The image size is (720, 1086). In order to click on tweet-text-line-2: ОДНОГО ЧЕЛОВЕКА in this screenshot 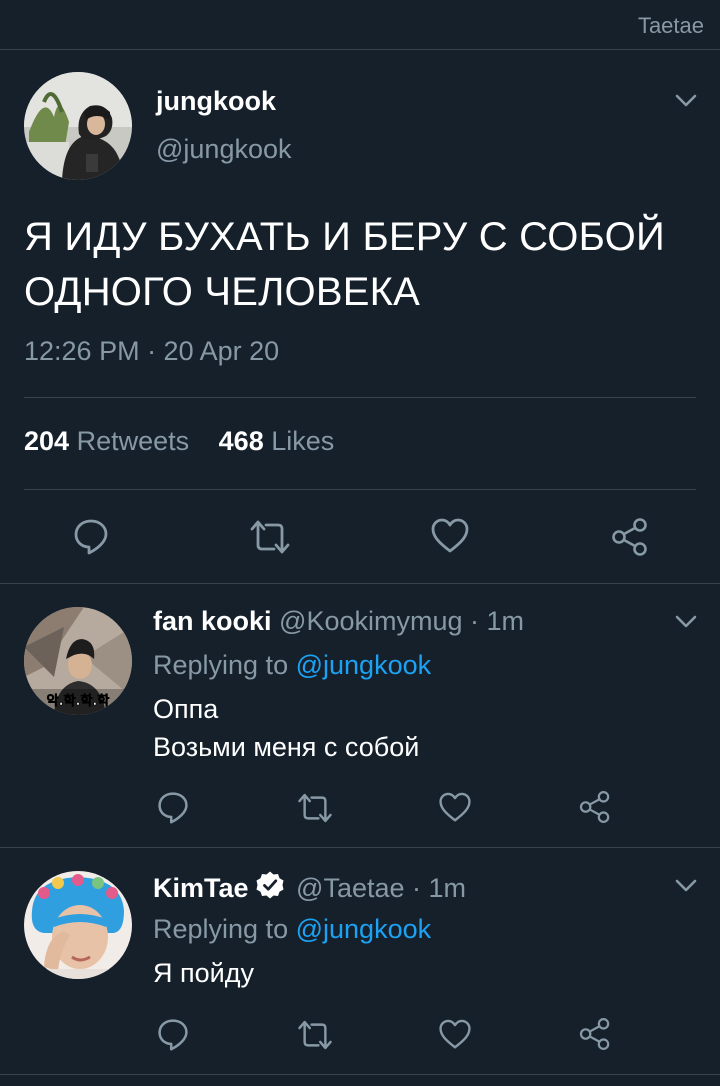, I will do `click(222, 292)`.